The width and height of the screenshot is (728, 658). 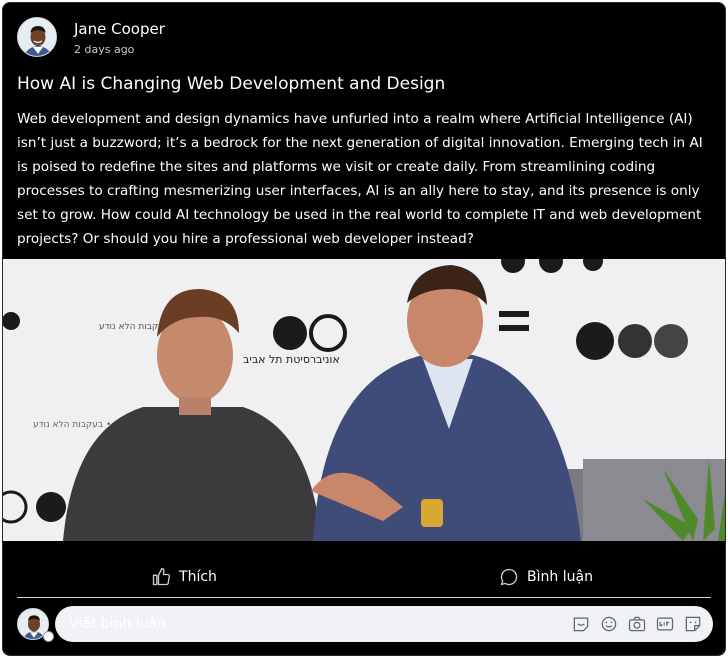 What do you see at coordinates (161, 577) in the screenshot?
I see `thumbs-up-icon` at bounding box center [161, 577].